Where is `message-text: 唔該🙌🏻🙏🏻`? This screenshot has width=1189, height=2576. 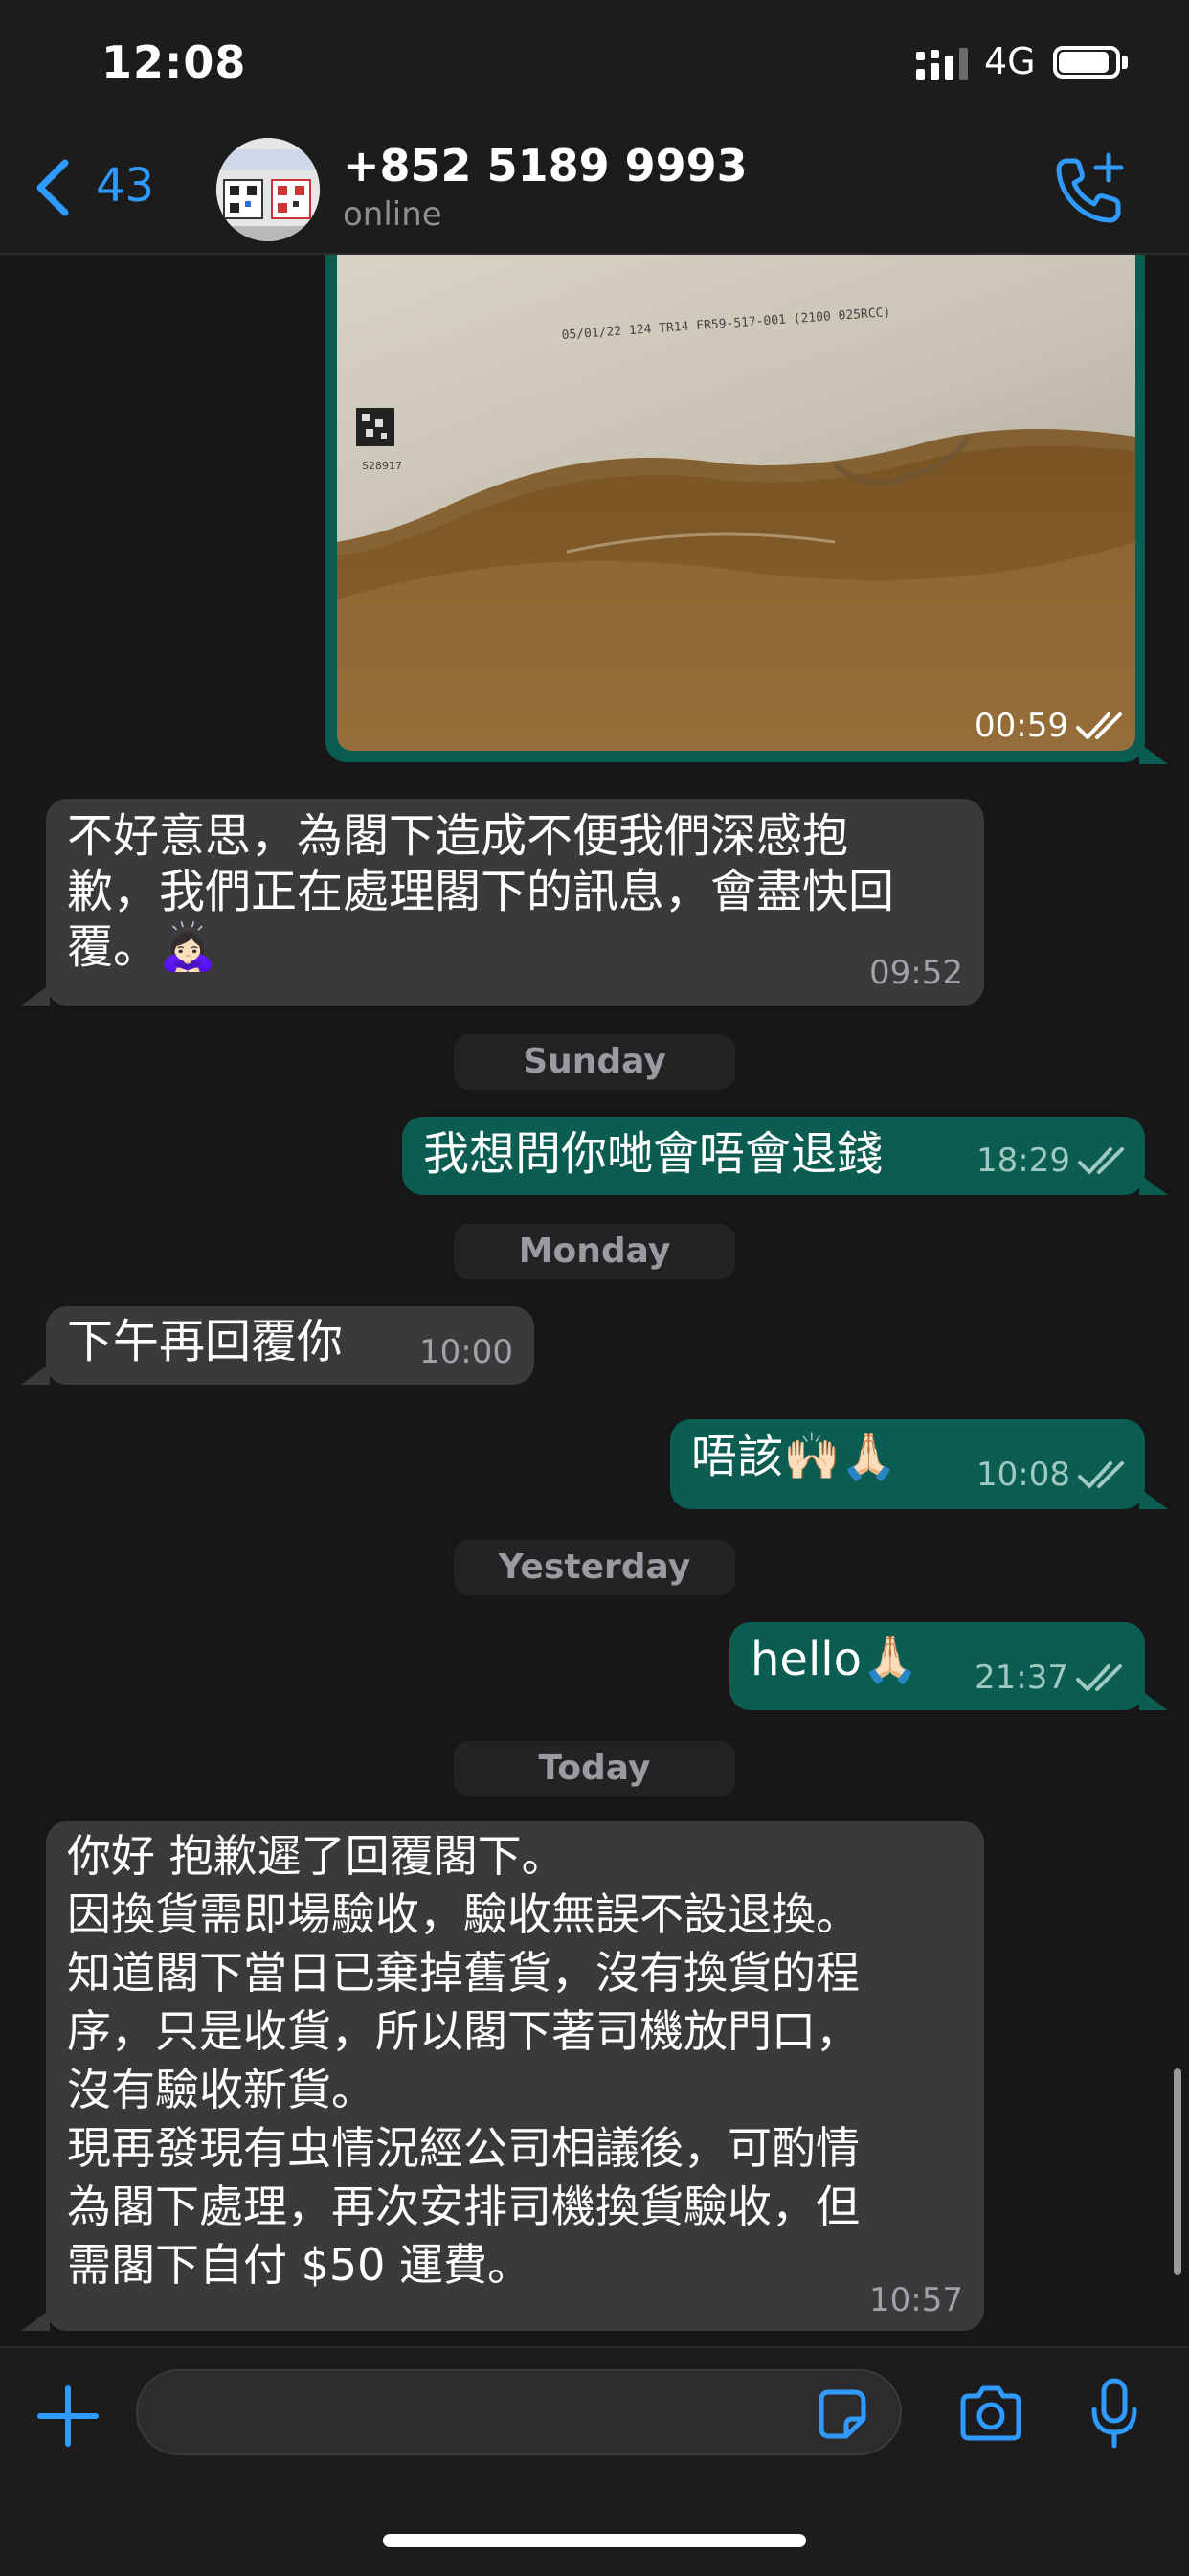
message-text: 唔該🙌🏻🙏🏻 is located at coordinates (794, 1456).